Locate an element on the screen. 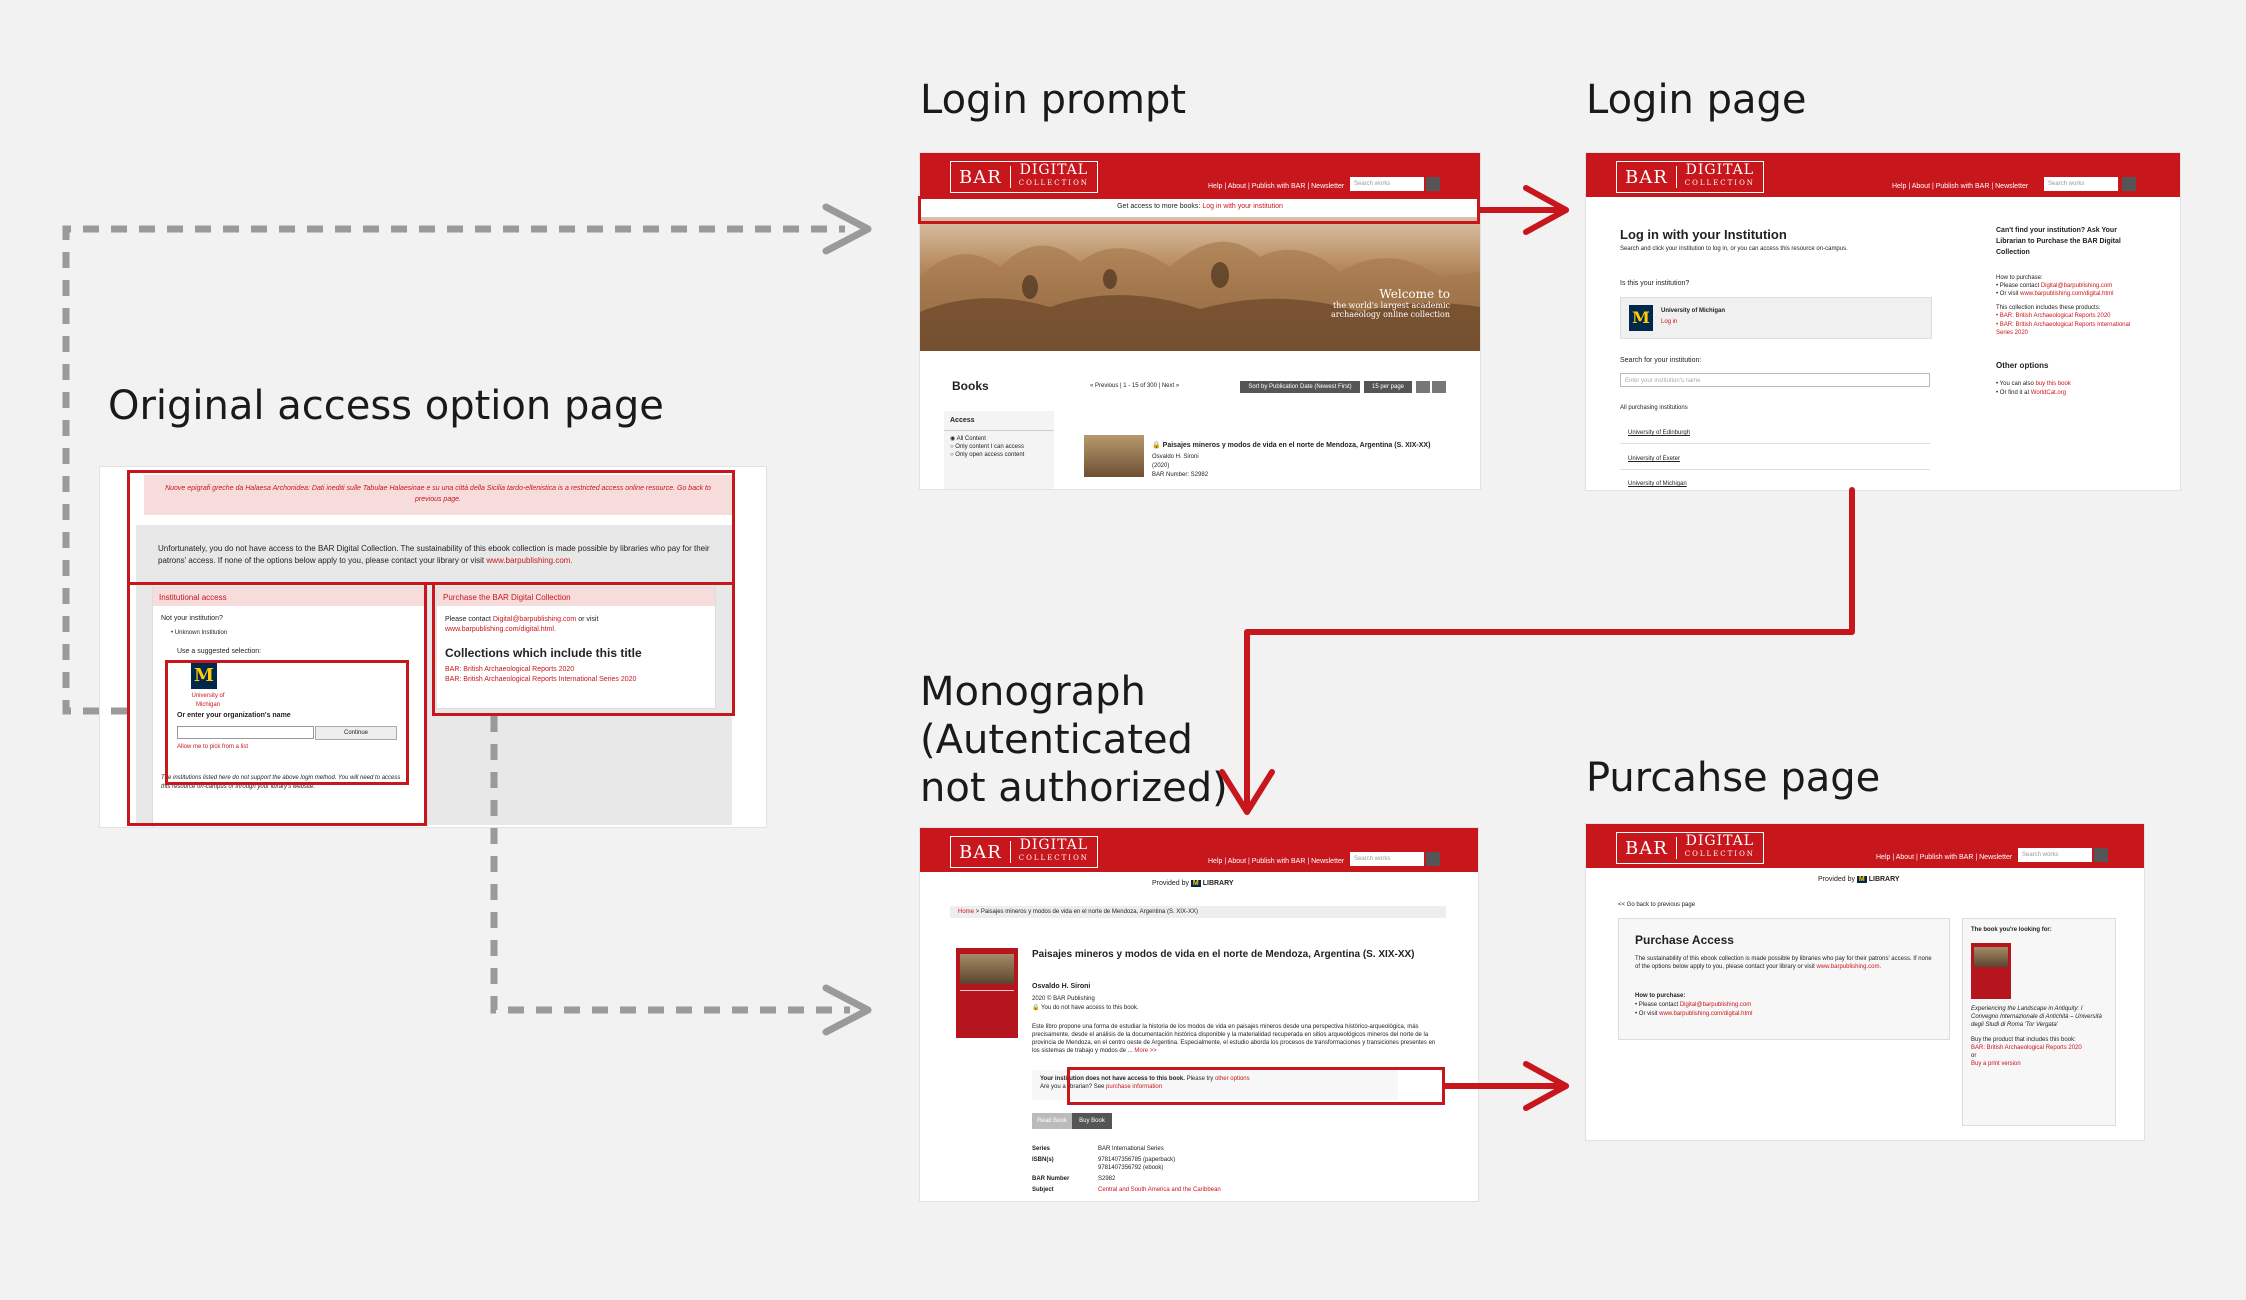 This screenshot has width=2246, height=1300. title-monograph-line2: (Autenticated is located at coordinates (1056, 740).